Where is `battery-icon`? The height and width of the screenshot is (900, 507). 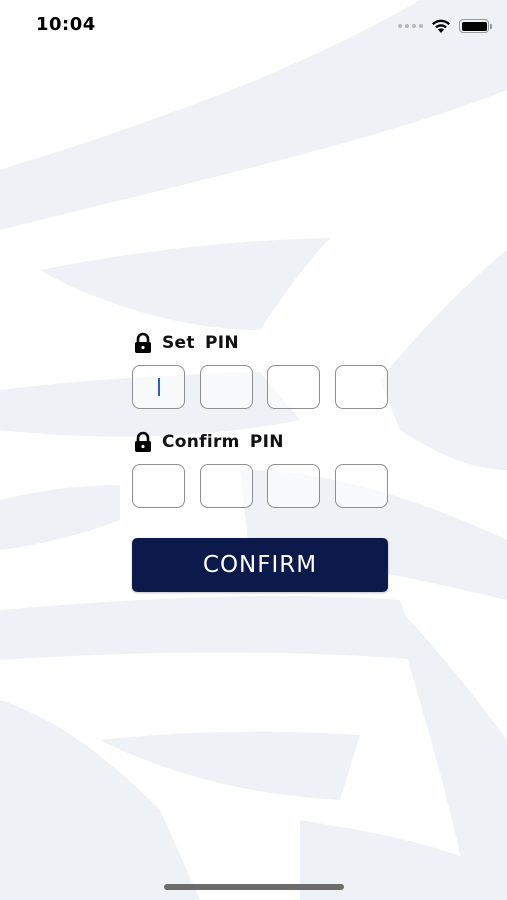 battery-icon is located at coordinates (475, 26).